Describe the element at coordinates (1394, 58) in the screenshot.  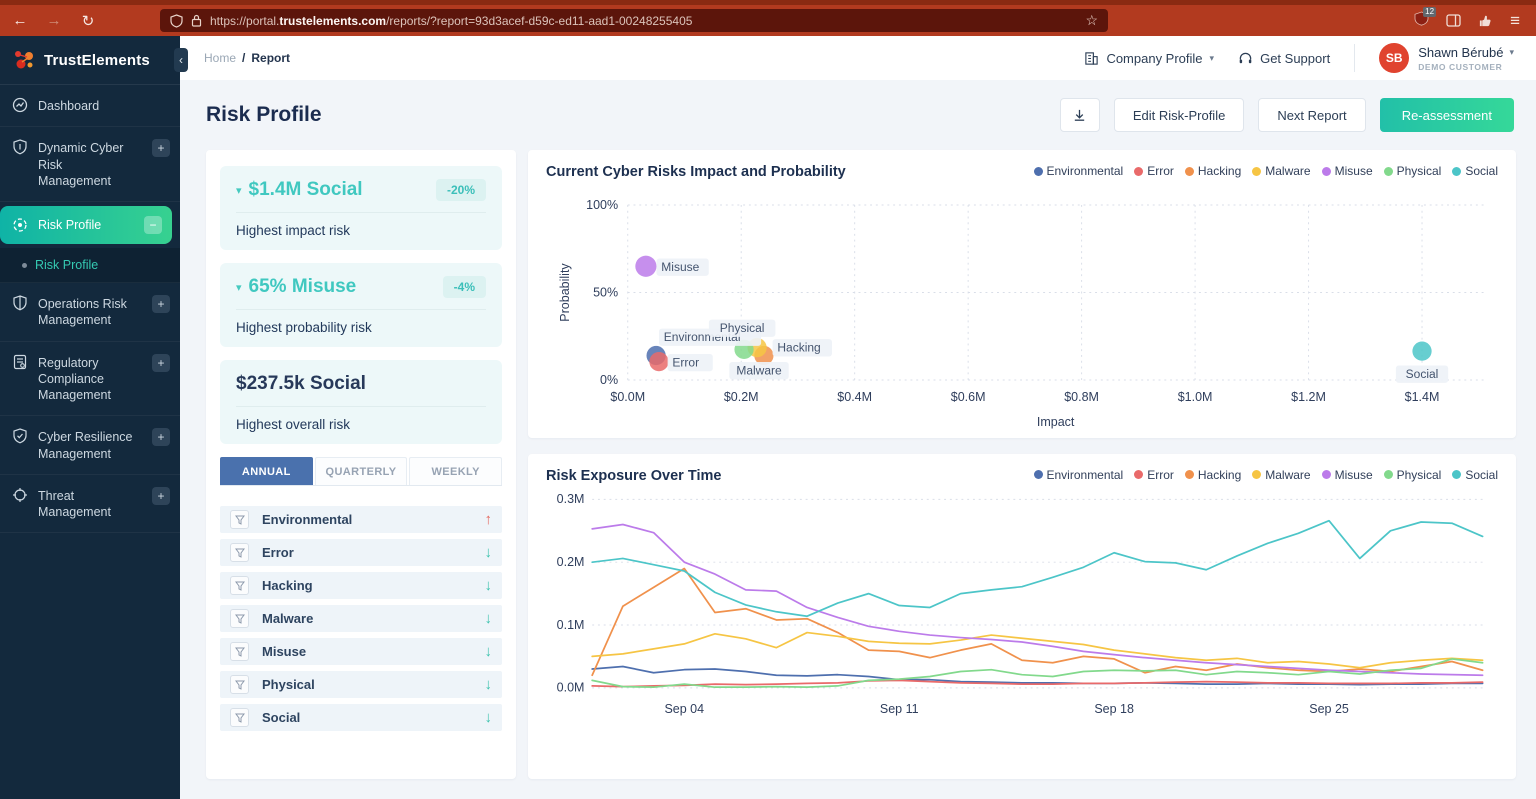
I see `avatar: SB` at that location.